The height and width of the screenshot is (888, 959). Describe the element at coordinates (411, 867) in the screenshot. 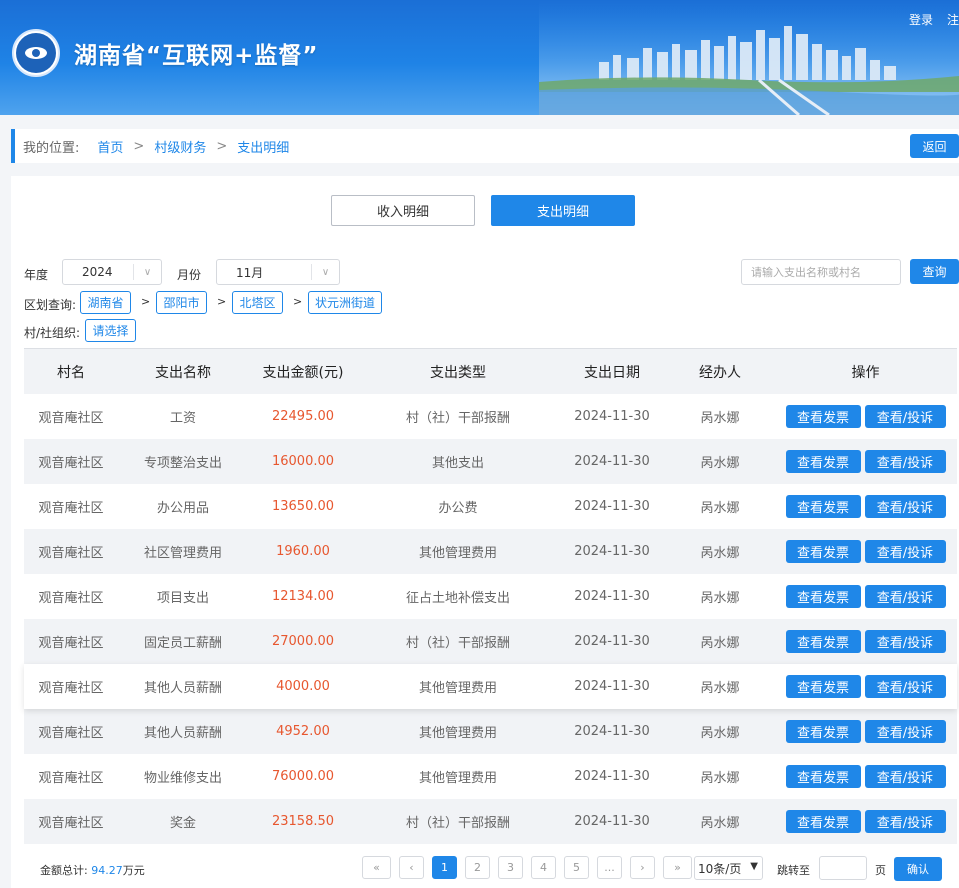

I see `prev-page-button: ‹` at that location.